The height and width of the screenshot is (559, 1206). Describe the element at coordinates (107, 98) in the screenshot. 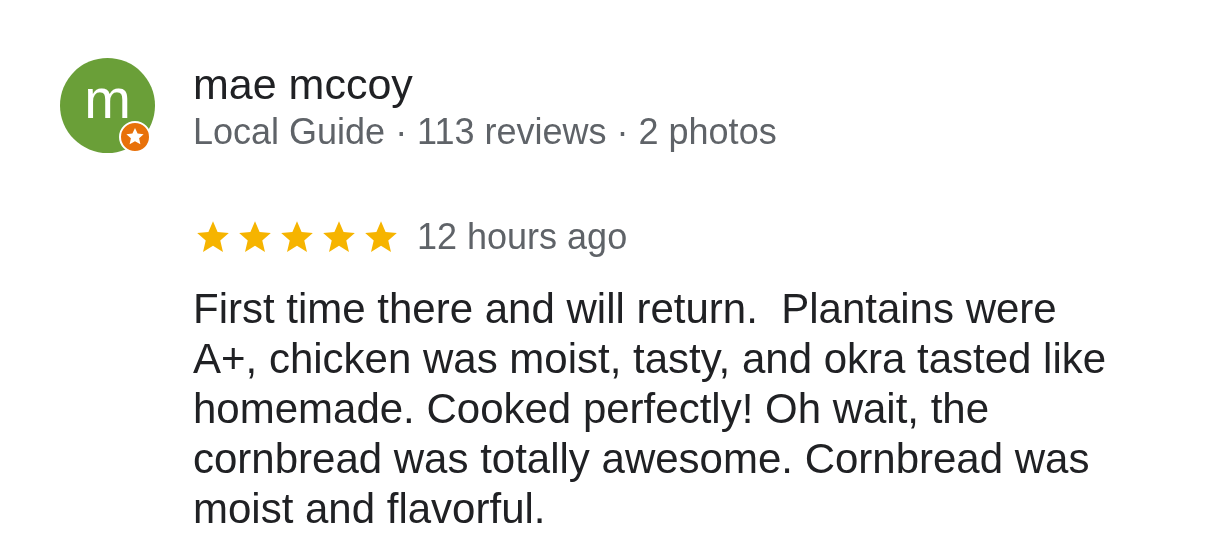

I see `avatar-initial: m` at that location.